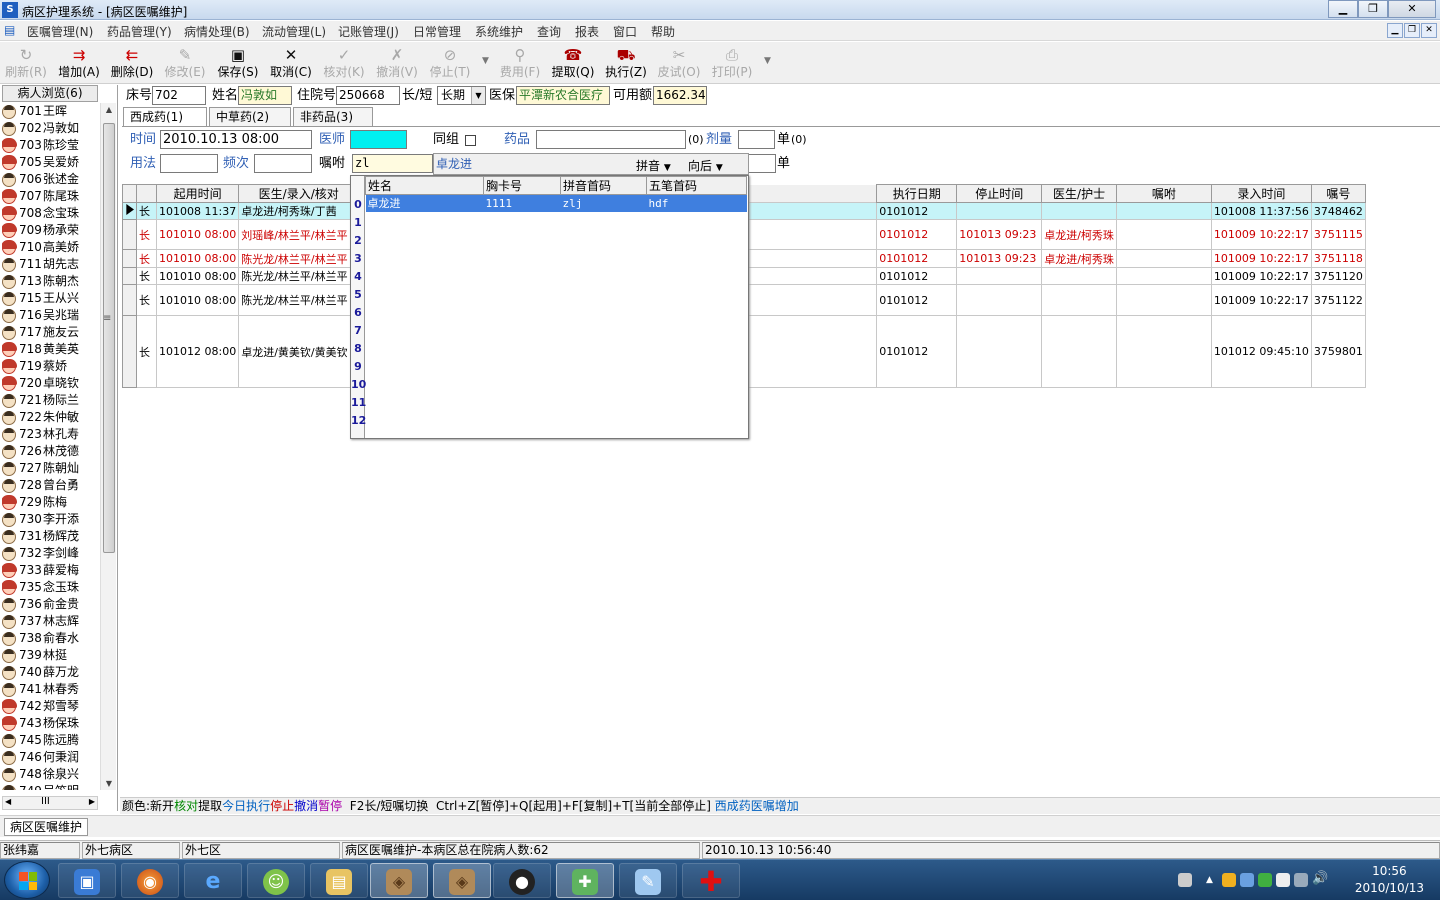 The height and width of the screenshot is (900, 1440). Describe the element at coordinates (238, 62) in the screenshot. I see `save-button: ▣ 保存(S)` at that location.